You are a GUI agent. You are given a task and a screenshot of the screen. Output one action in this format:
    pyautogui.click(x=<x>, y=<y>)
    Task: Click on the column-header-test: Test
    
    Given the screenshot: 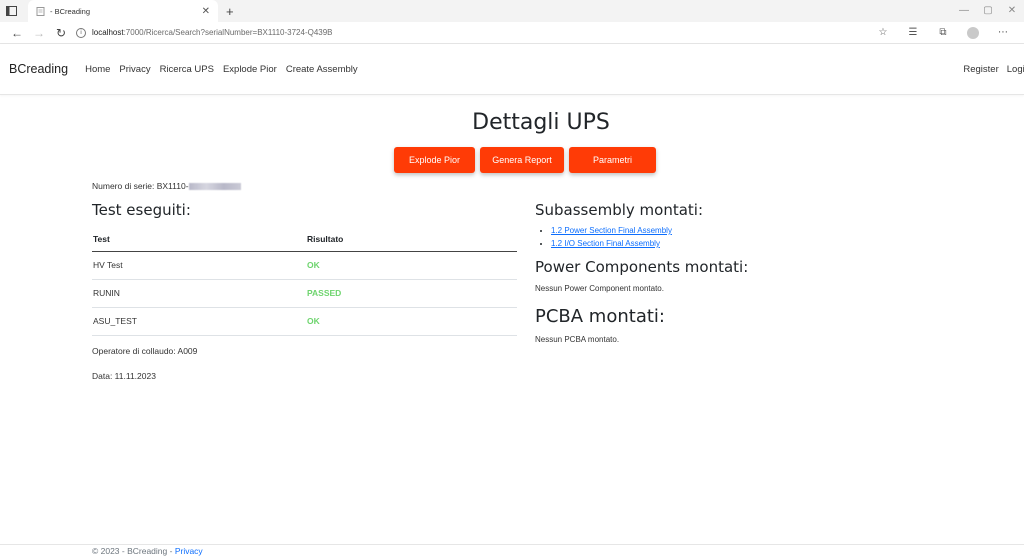 What is the action you would take?
    pyautogui.click(x=199, y=239)
    